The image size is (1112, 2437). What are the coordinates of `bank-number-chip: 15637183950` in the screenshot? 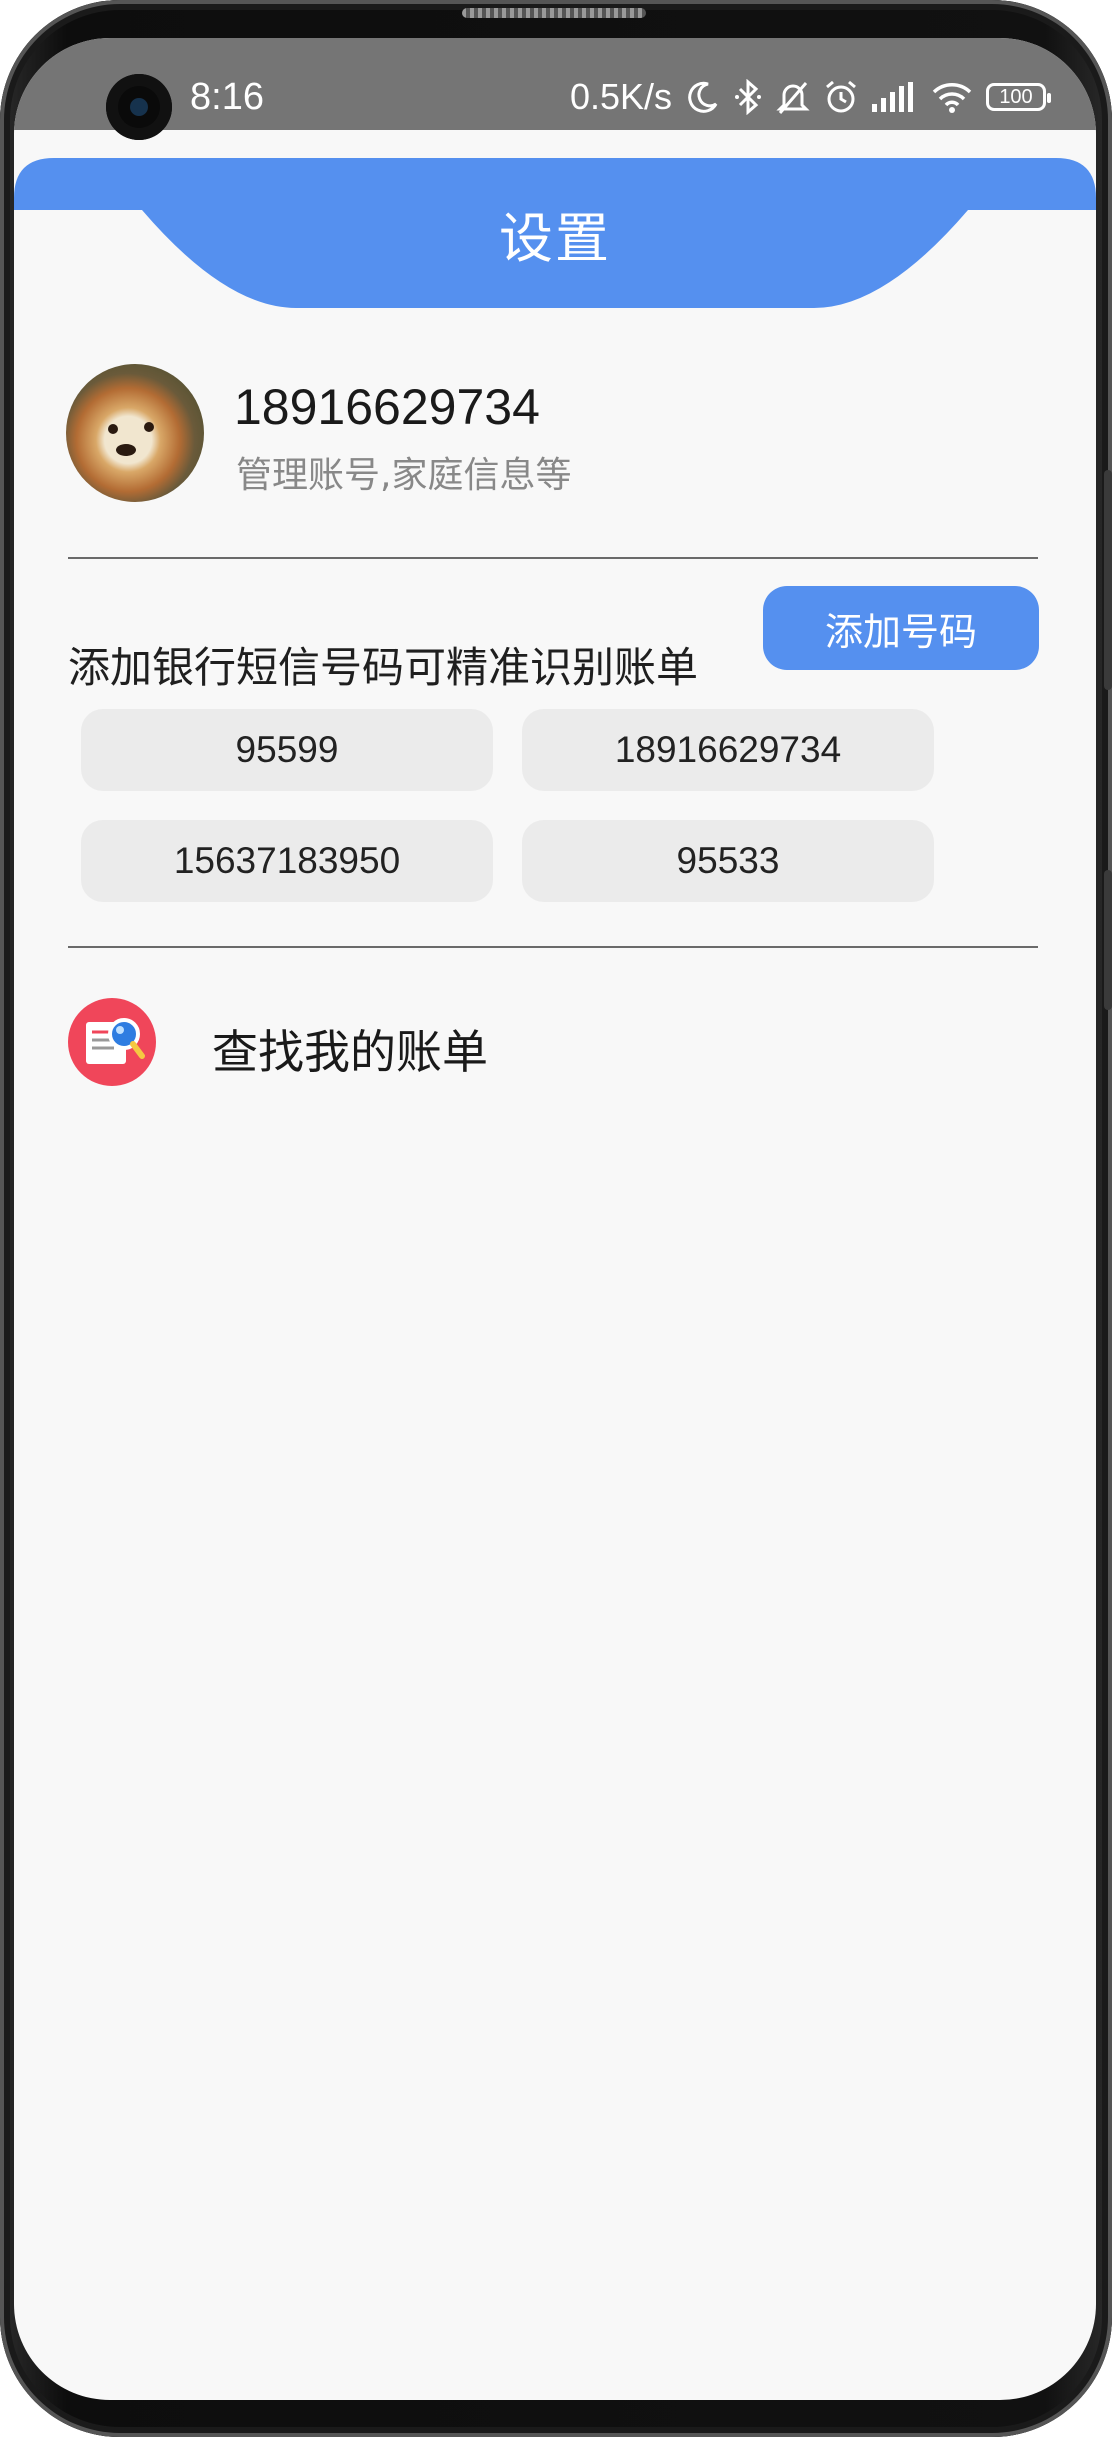 It's located at (287, 861).